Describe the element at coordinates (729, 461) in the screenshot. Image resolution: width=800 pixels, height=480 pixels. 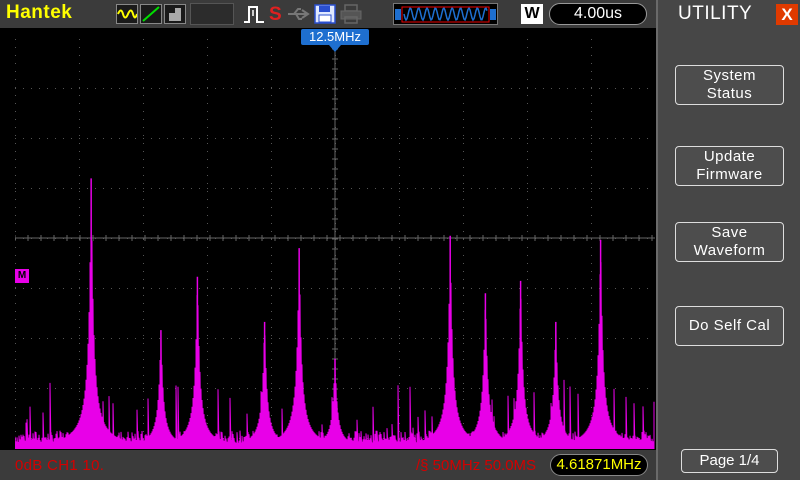
I see `page-indicator: Page 1/4` at that location.